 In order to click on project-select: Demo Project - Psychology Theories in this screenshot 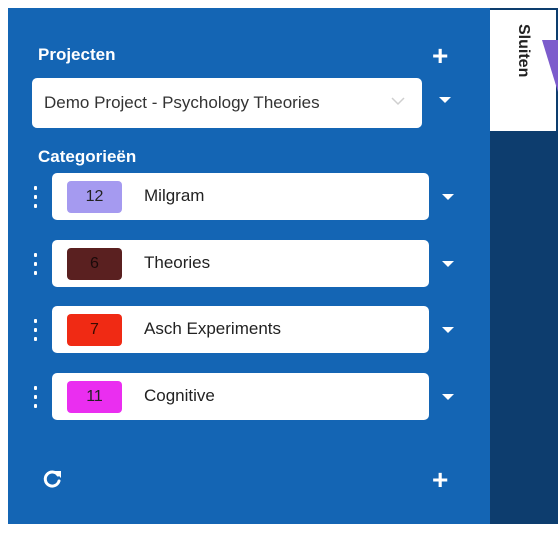, I will do `click(227, 103)`.